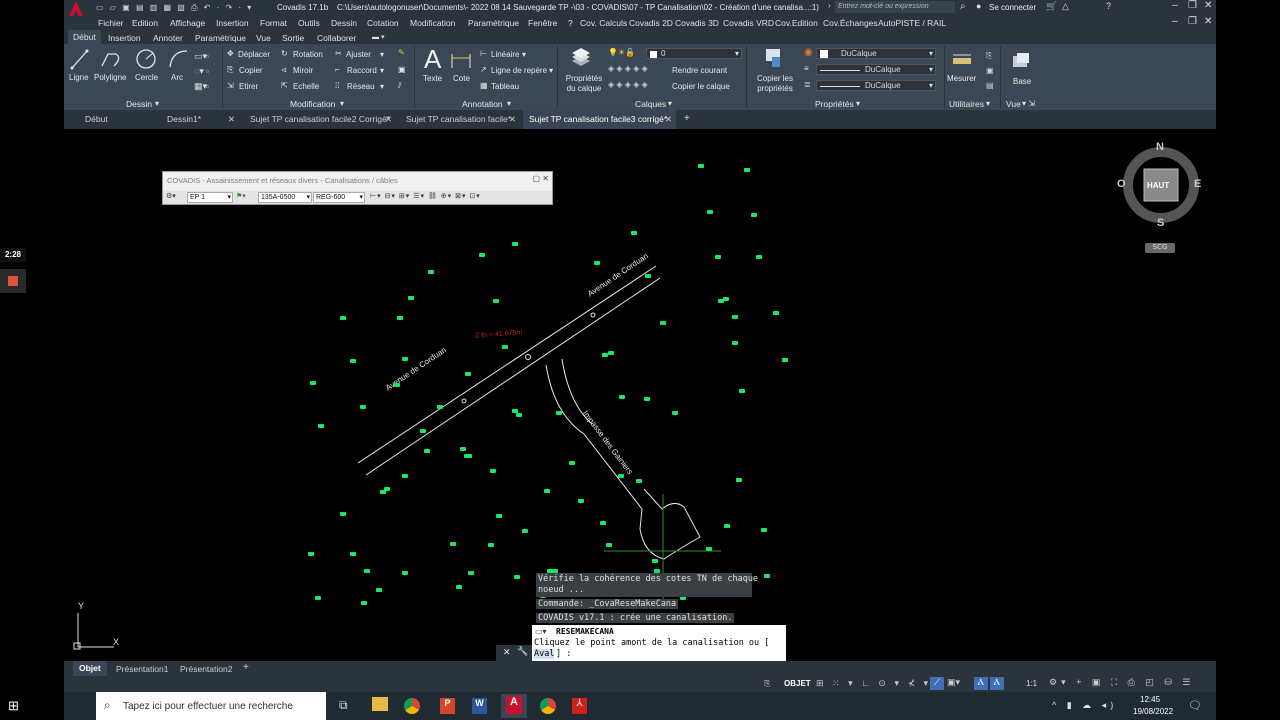 Image resolution: width=1280 pixels, height=720 pixels. Describe the element at coordinates (978, 6) in the screenshot. I see `user-icon: ●` at that location.